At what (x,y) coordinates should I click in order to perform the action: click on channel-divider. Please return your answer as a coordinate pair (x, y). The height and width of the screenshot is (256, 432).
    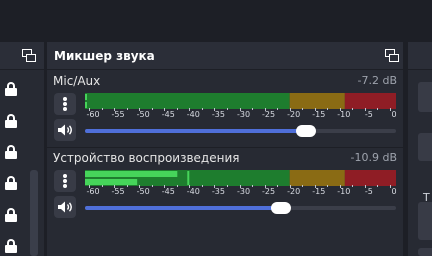
    Looking at the image, I should click on (225, 147).